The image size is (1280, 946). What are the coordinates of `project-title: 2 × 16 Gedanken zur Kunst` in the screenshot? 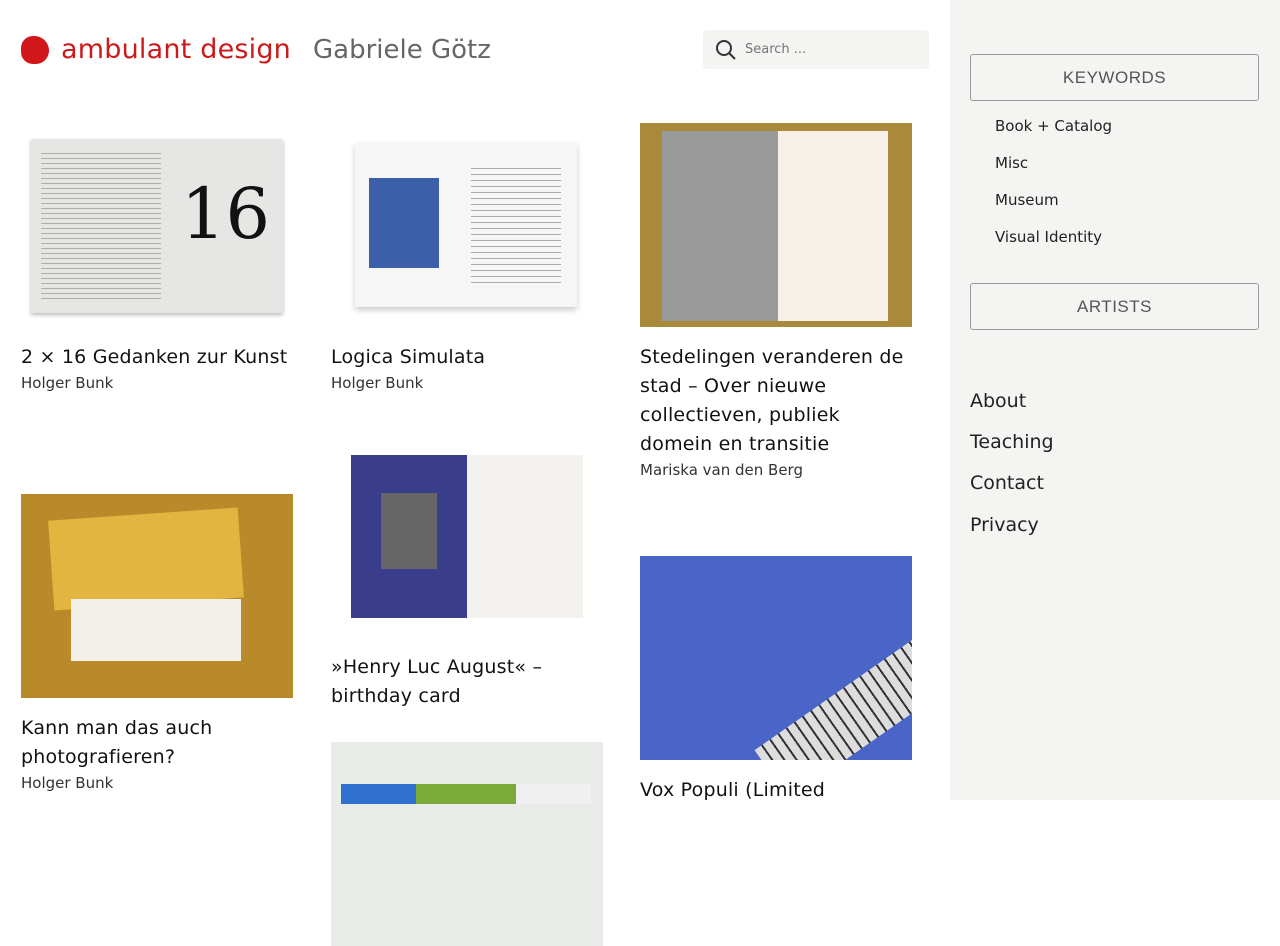 It's located at (157, 357).